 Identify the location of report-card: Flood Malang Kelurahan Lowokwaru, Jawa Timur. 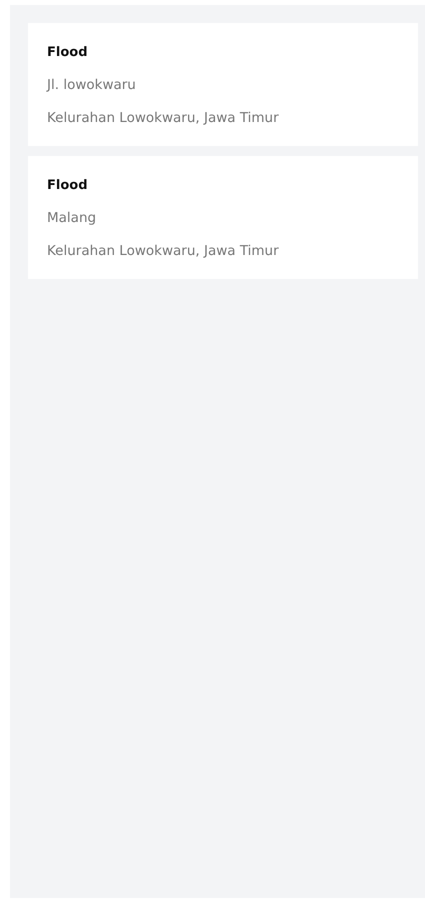
(223, 217).